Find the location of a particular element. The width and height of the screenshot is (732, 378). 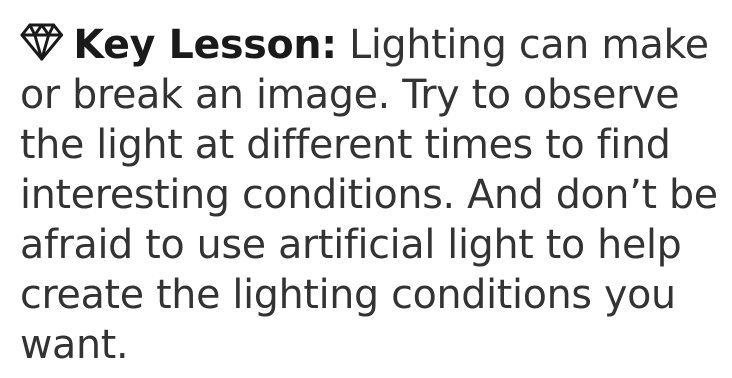

lesson-line-1: Key Lesson: Lighting can make is located at coordinates (372, 45).